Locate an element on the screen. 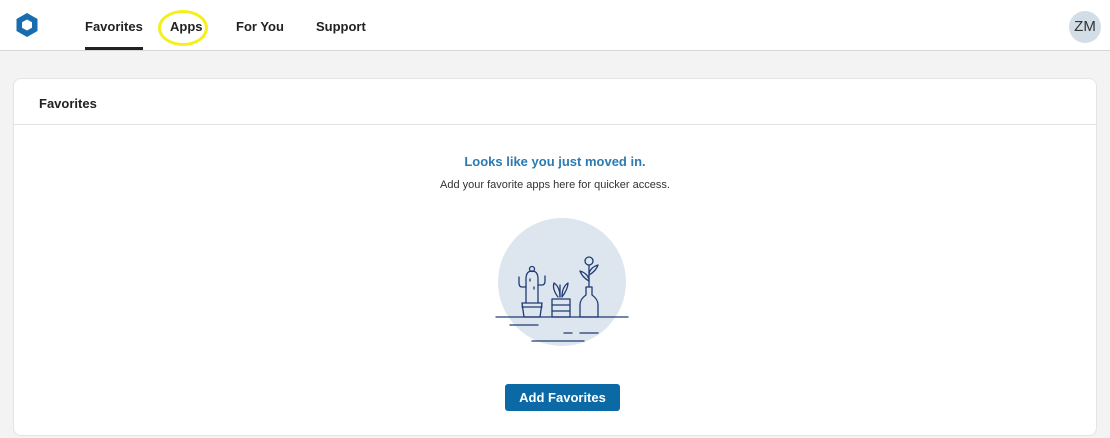  user-avatar: ZM is located at coordinates (1085, 27).